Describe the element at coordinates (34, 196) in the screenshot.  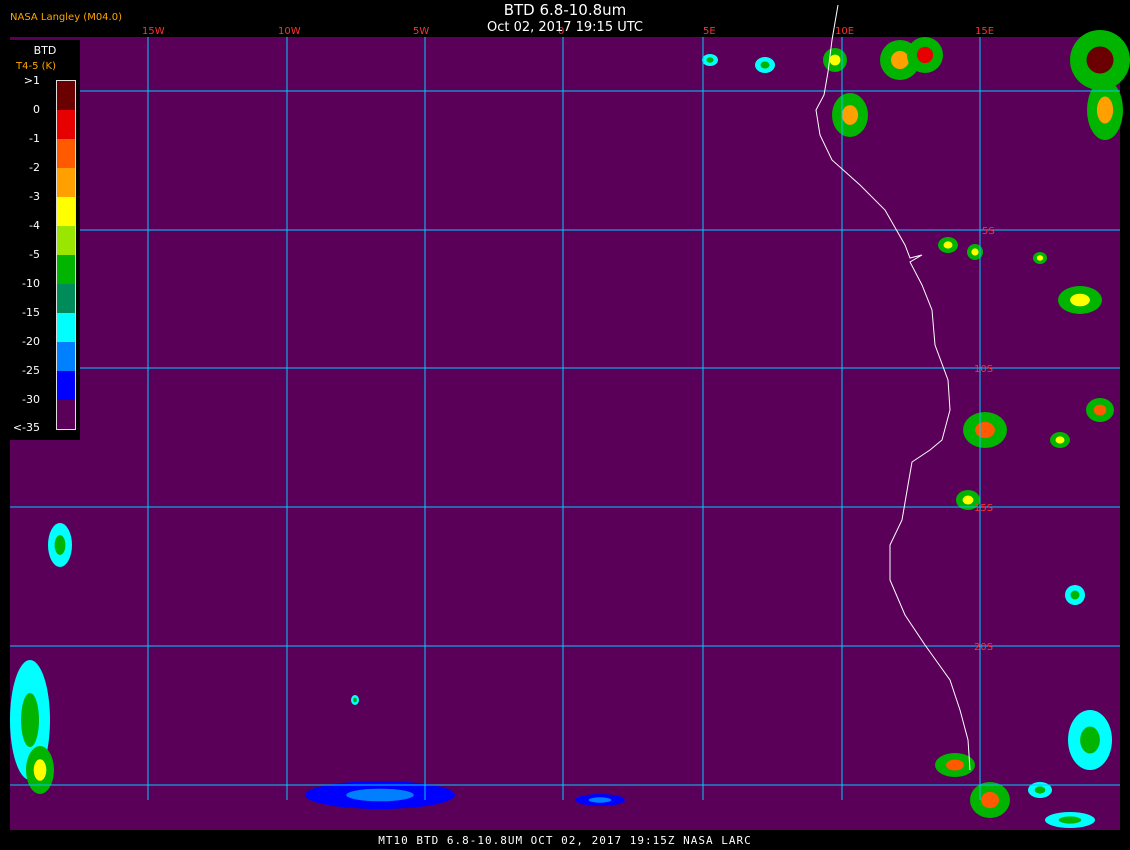
I see `legend-label: -3` at that location.